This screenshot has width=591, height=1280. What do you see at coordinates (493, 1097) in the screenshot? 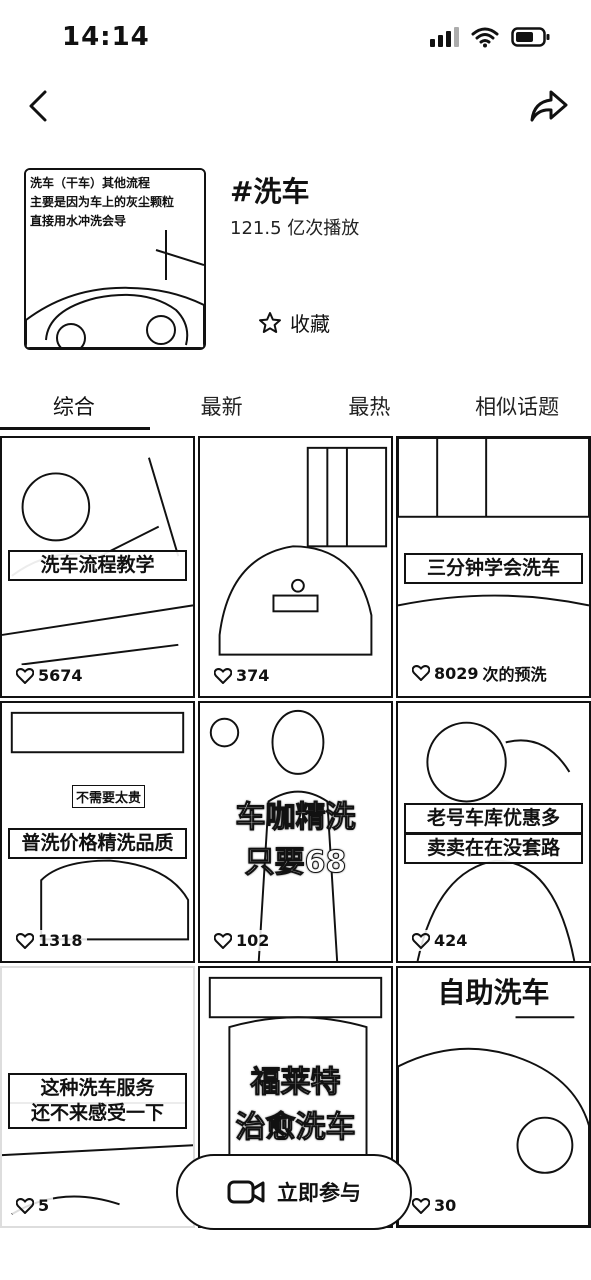
I see `video-card: 自助洗车 30` at bounding box center [493, 1097].